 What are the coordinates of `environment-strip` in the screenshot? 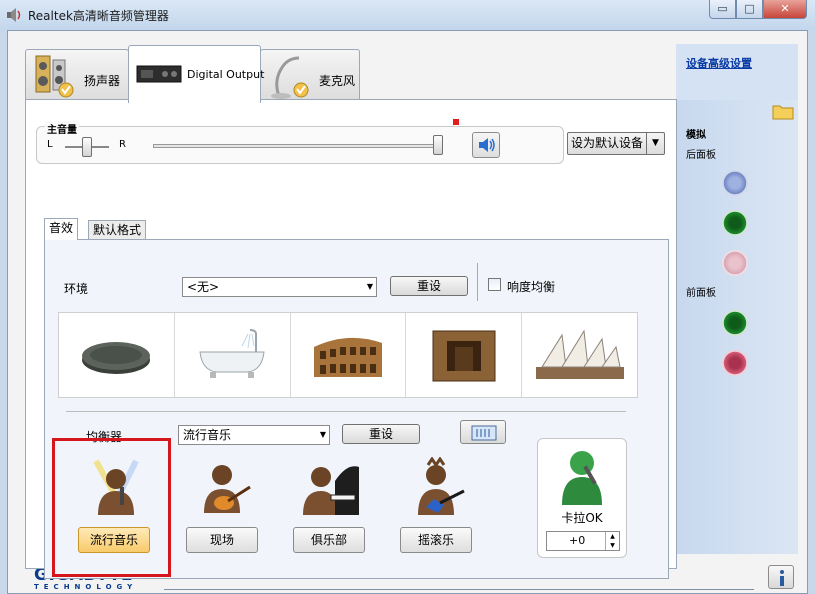 It's located at (348, 355).